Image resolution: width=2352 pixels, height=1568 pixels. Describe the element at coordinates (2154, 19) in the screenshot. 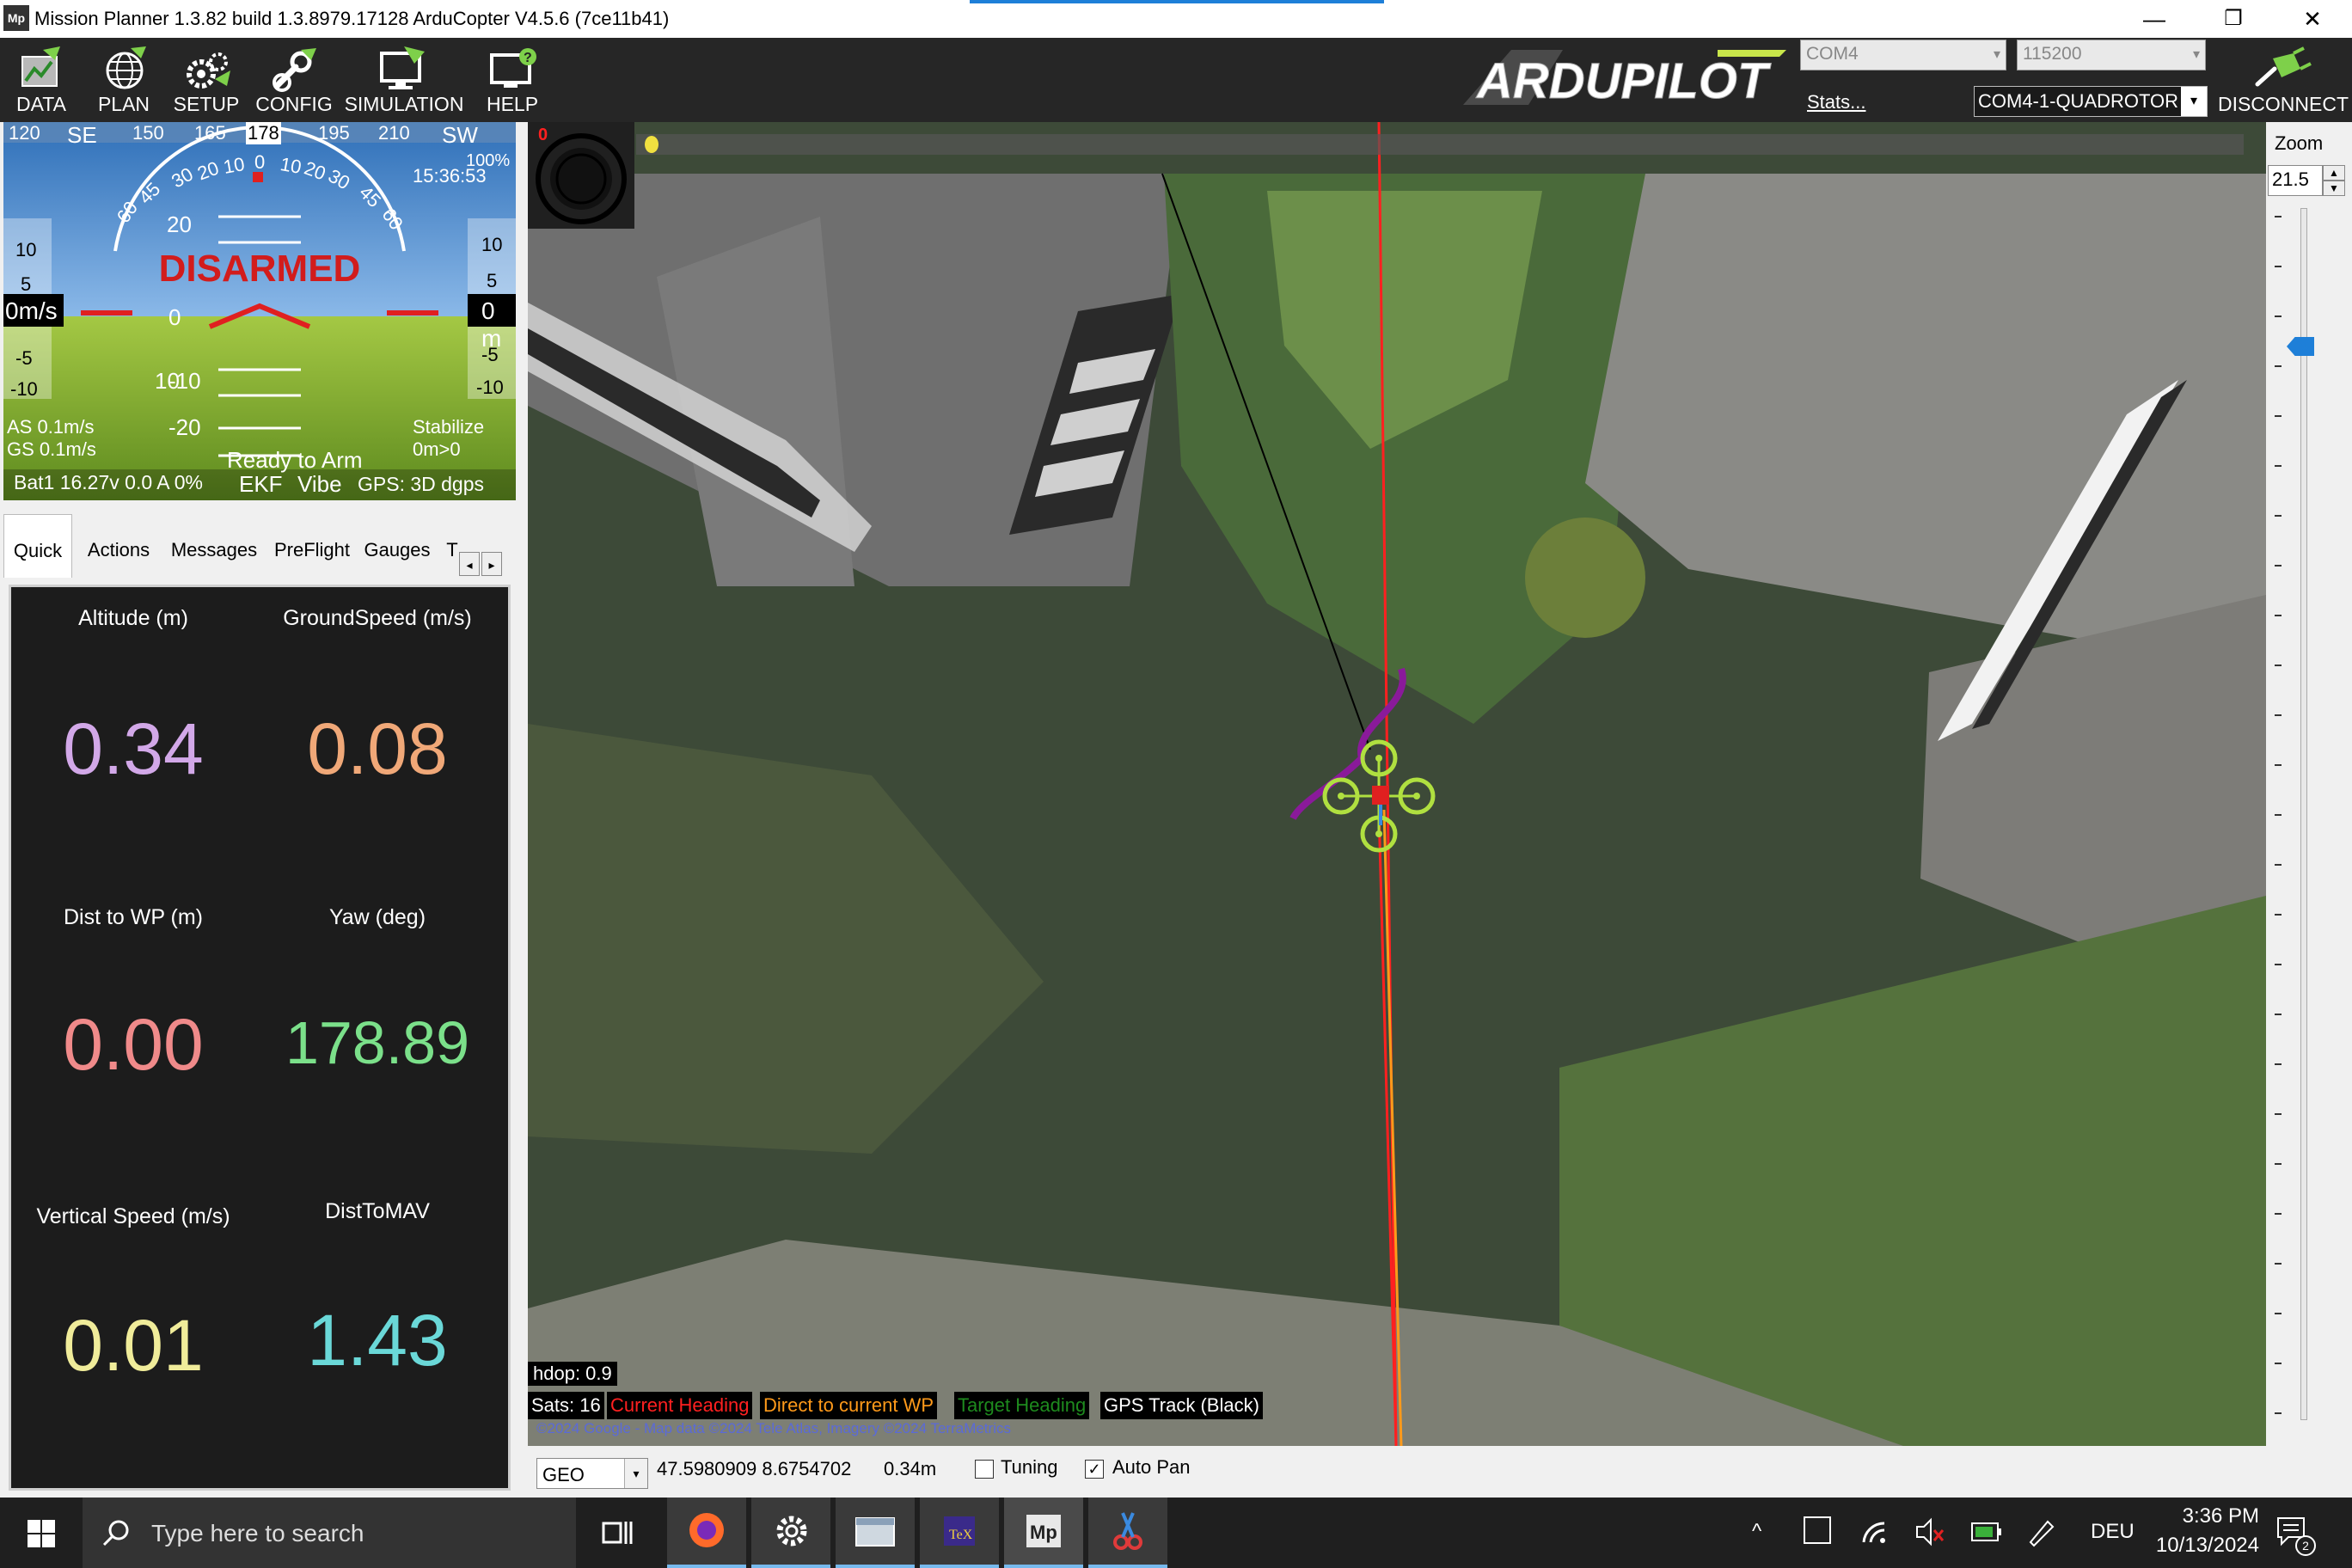

I see `minimize-button: —` at that location.